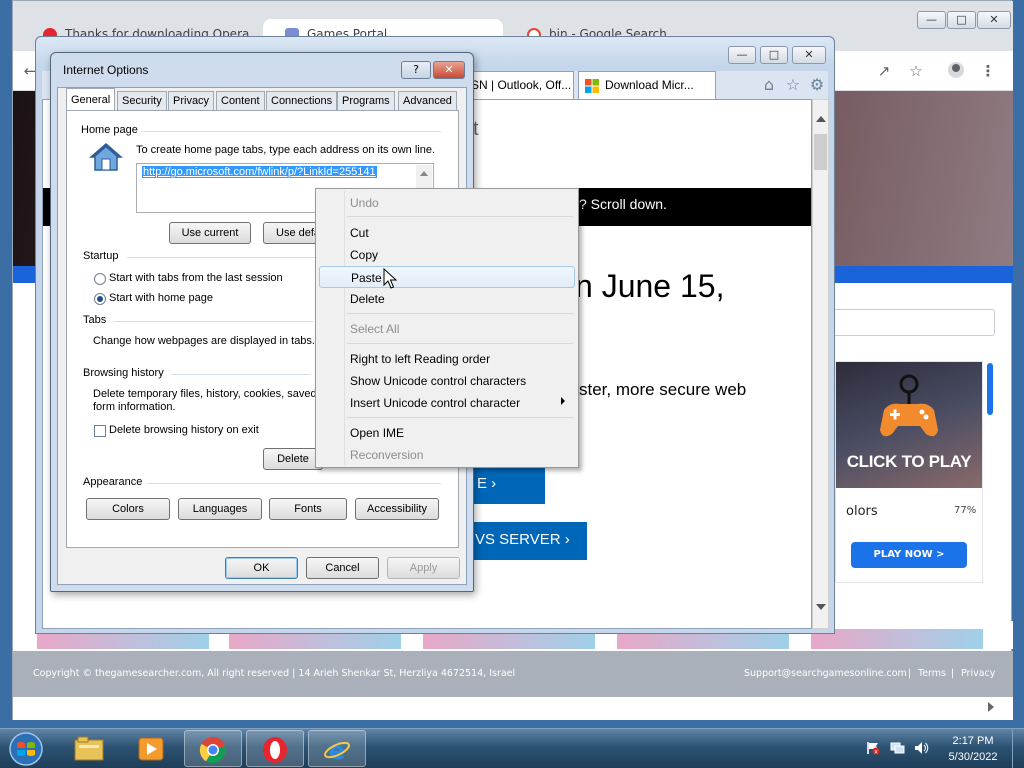 The height and width of the screenshot is (768, 1024). Describe the element at coordinates (449, 70) in the screenshot. I see `dialog-close-button: ✕` at that location.